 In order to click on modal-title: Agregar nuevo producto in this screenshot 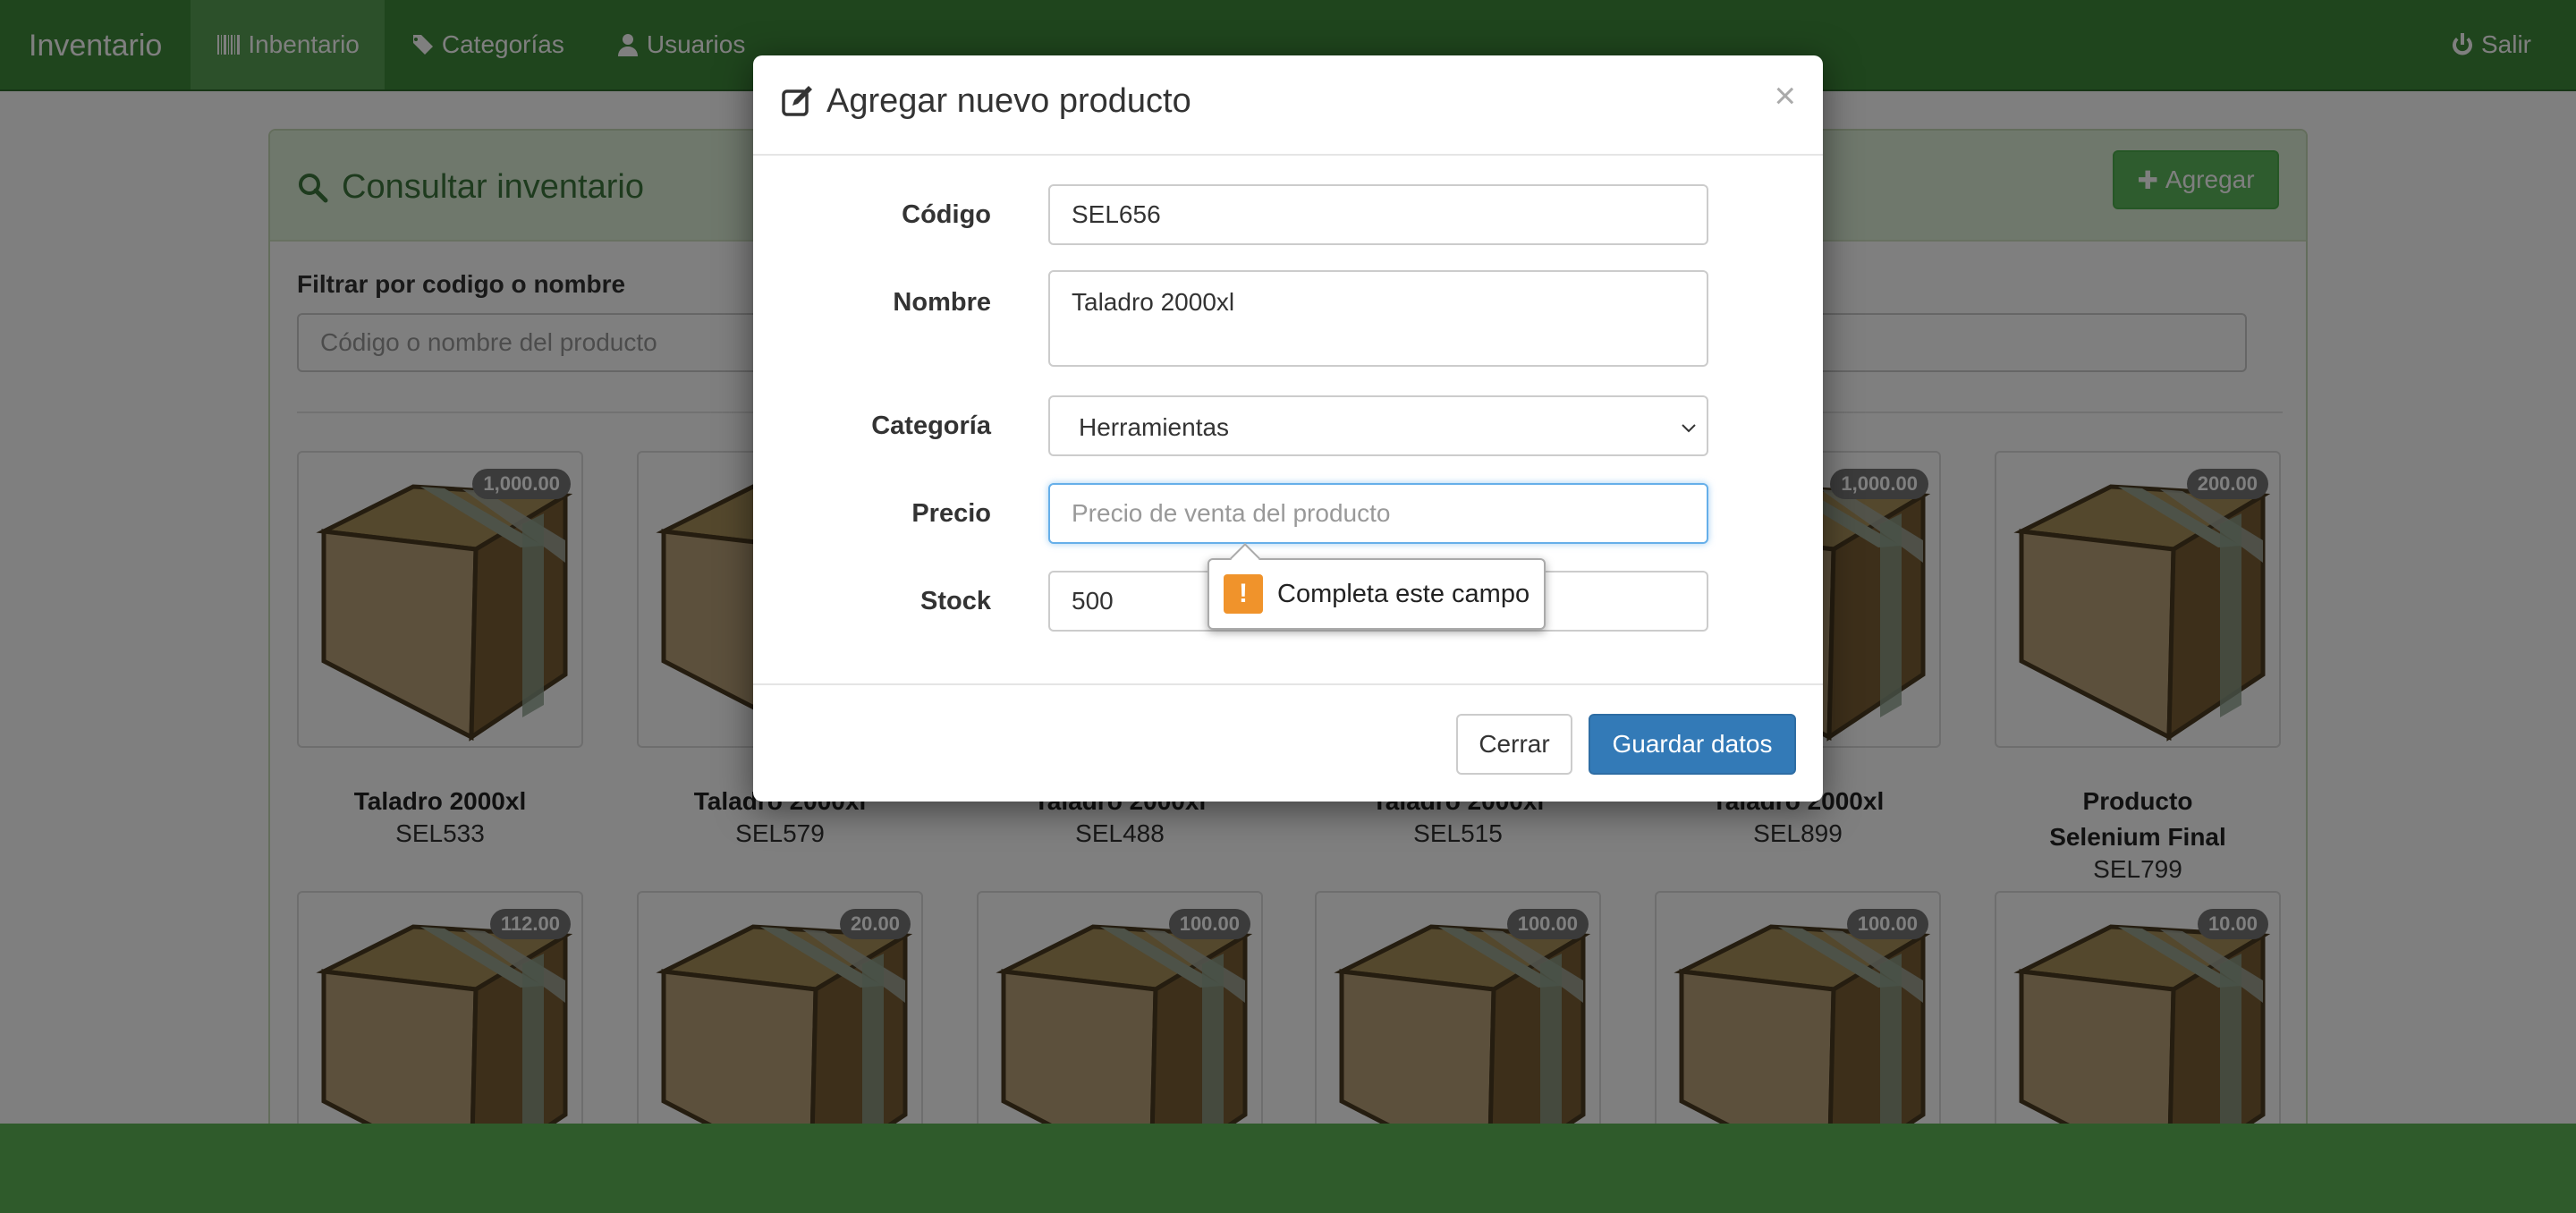, I will do `click(985, 101)`.